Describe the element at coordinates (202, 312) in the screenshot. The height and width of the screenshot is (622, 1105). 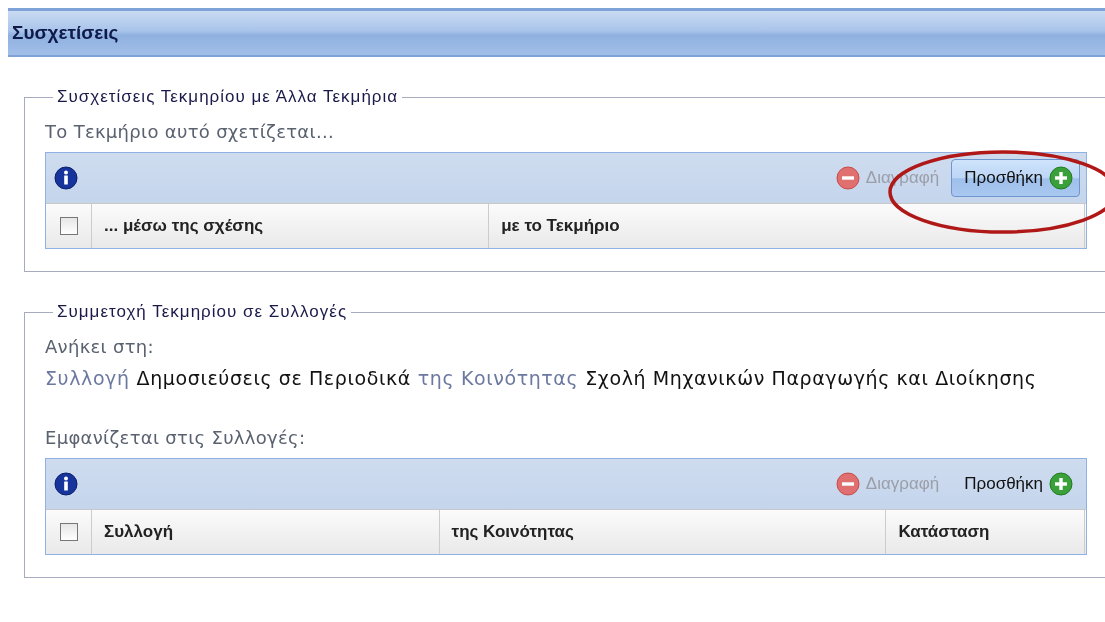
I see `section-legend: Συμμετοχή Τεκμηρίου σε Συλλογές` at that location.